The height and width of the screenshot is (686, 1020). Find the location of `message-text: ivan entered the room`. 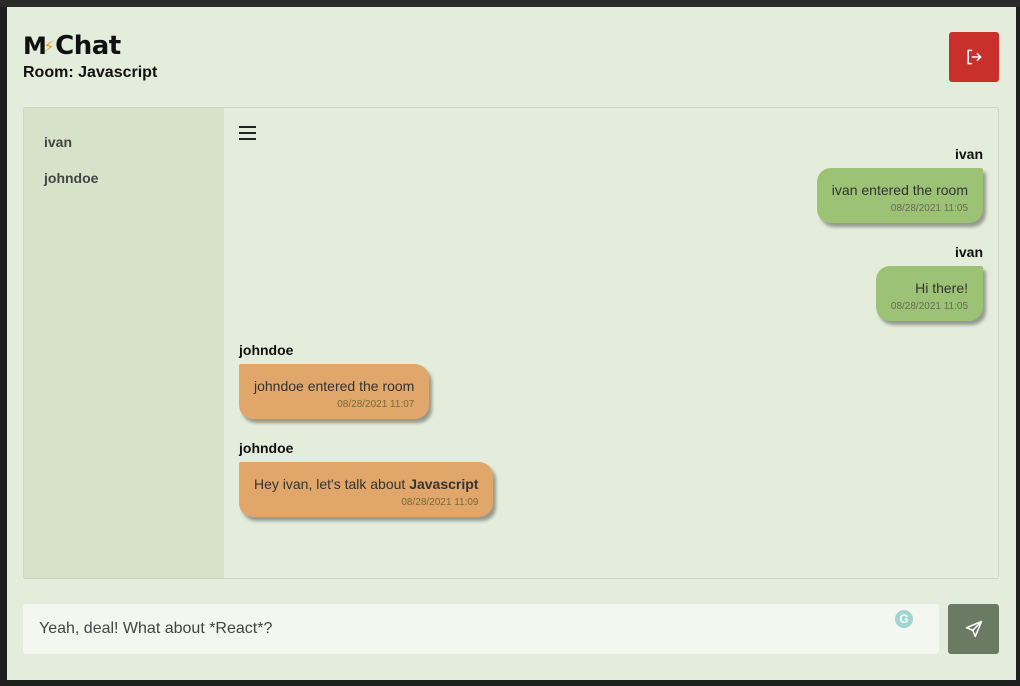

message-text: ivan entered the room is located at coordinates (899, 190).